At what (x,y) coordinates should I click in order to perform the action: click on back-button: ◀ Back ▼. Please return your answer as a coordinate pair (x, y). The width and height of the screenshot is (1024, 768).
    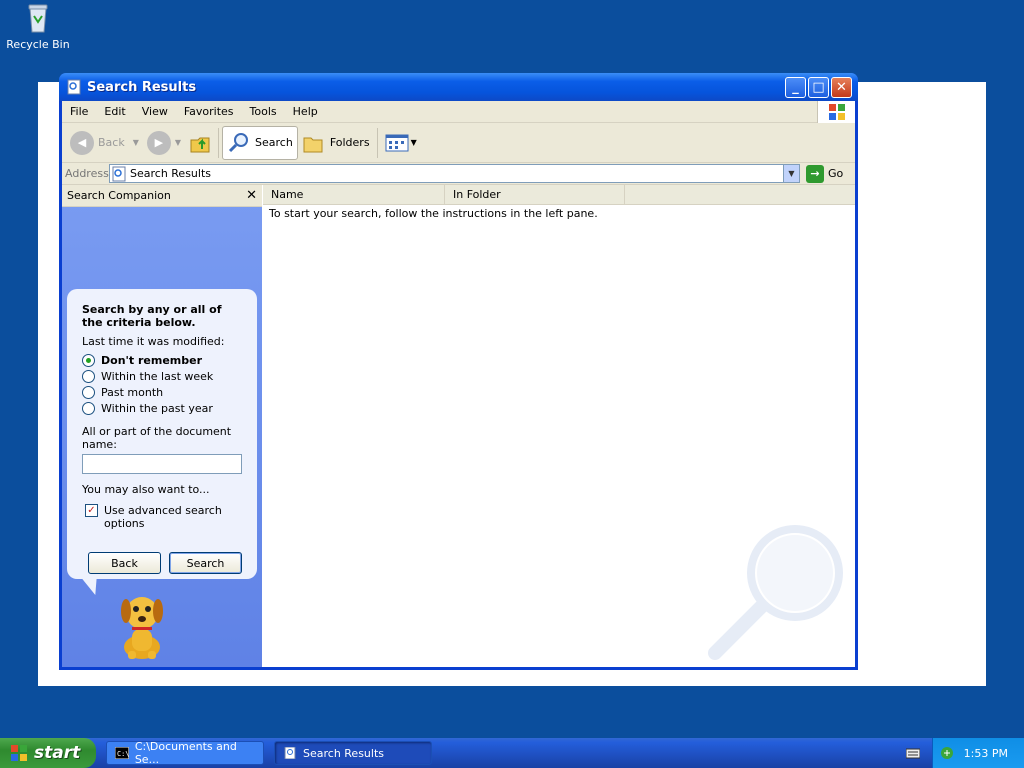
    Looking at the image, I should click on (104, 143).